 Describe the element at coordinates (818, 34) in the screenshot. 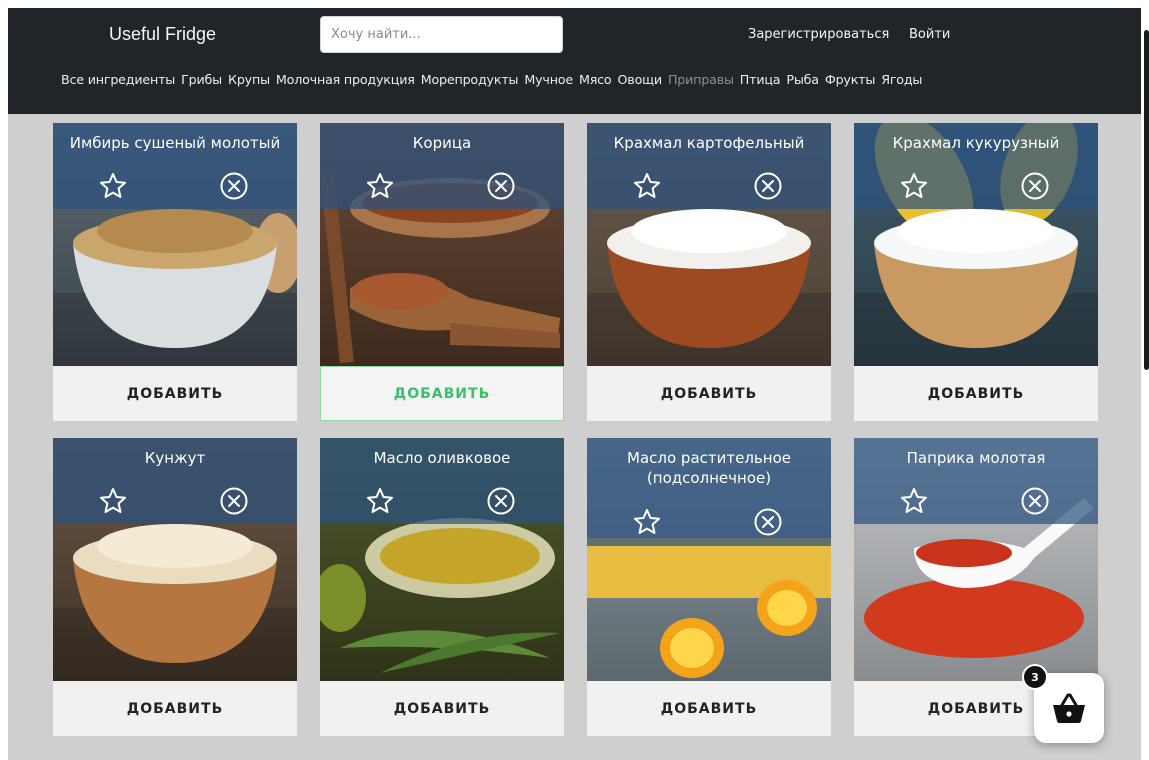

I see `register-link: Зарегистрироваться` at that location.